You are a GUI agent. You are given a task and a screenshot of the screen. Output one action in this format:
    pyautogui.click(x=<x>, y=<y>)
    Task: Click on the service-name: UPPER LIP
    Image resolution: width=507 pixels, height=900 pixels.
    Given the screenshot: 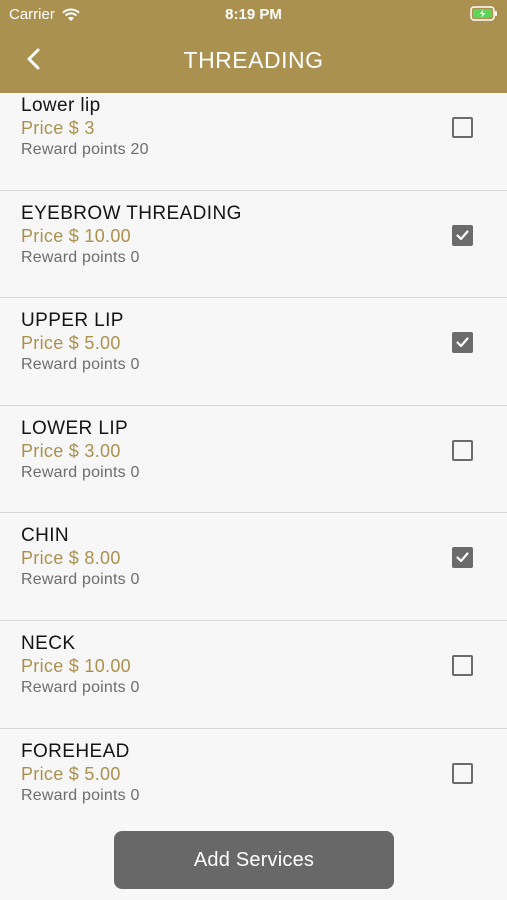 What is the action you would take?
    pyautogui.click(x=72, y=321)
    